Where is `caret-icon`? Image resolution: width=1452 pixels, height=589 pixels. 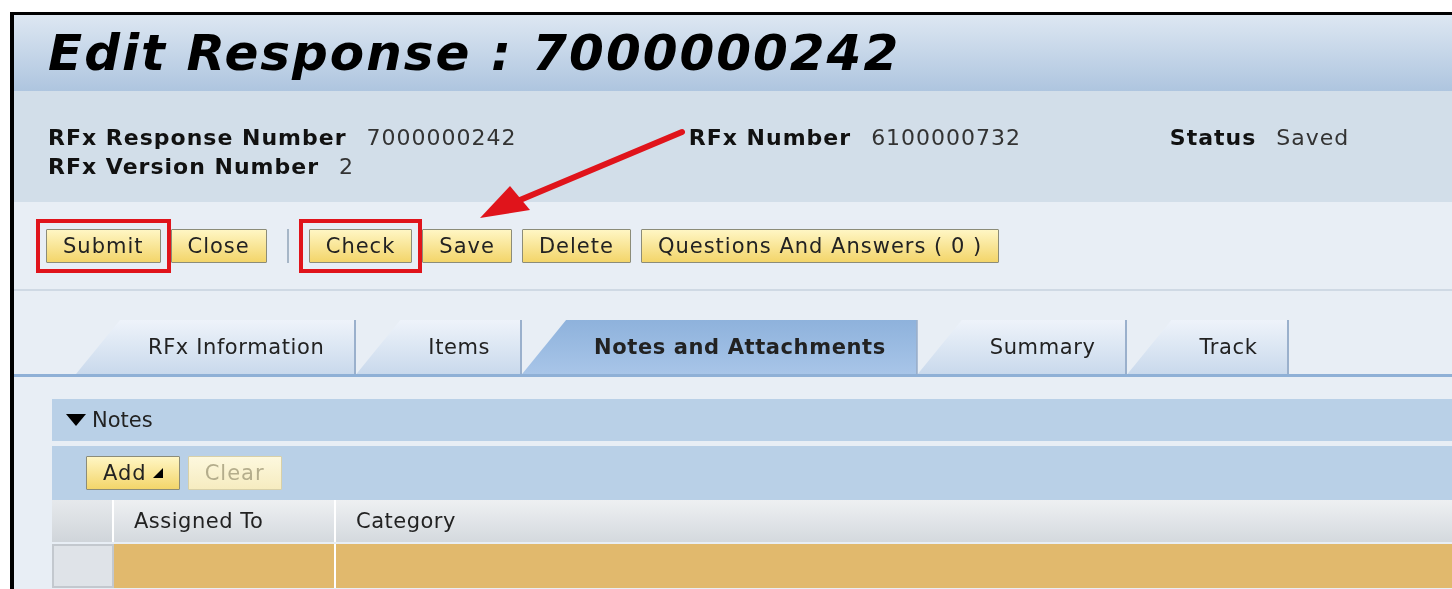 caret-icon is located at coordinates (157, 473).